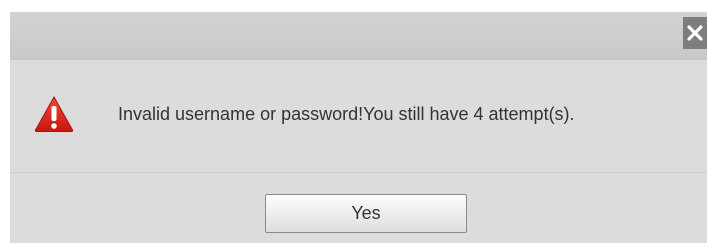 Image resolution: width=707 pixels, height=243 pixels. I want to click on yes-button: Yes, so click(366, 213).